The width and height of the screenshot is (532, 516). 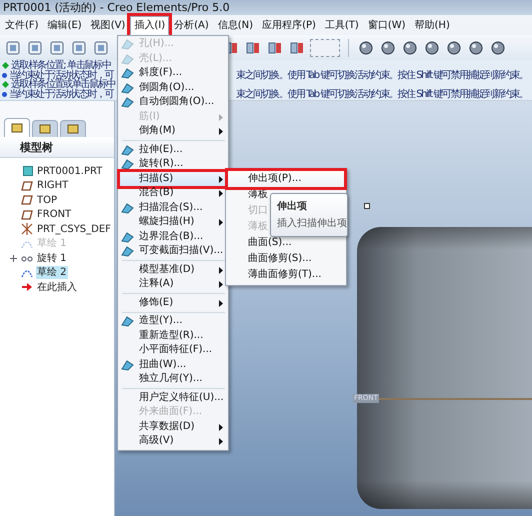 I want to click on message-text: 选取样条位置或单击鼠标中, so click(x=63, y=85).